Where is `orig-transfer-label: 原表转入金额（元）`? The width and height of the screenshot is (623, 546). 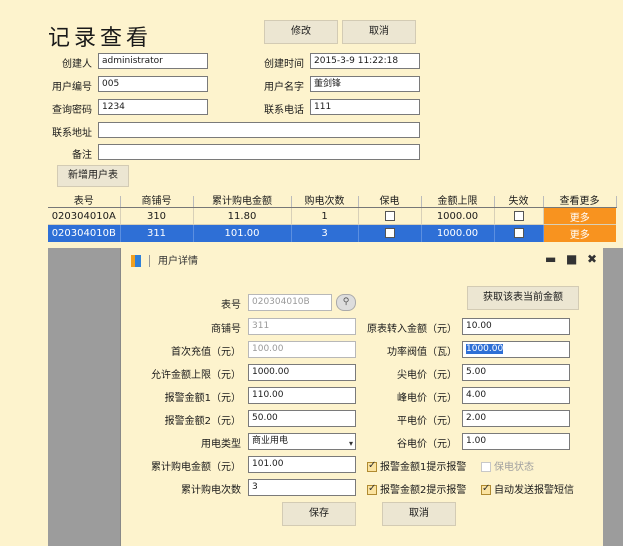
orig-transfer-label: 原表转入金额（元） is located at coordinates (412, 329).